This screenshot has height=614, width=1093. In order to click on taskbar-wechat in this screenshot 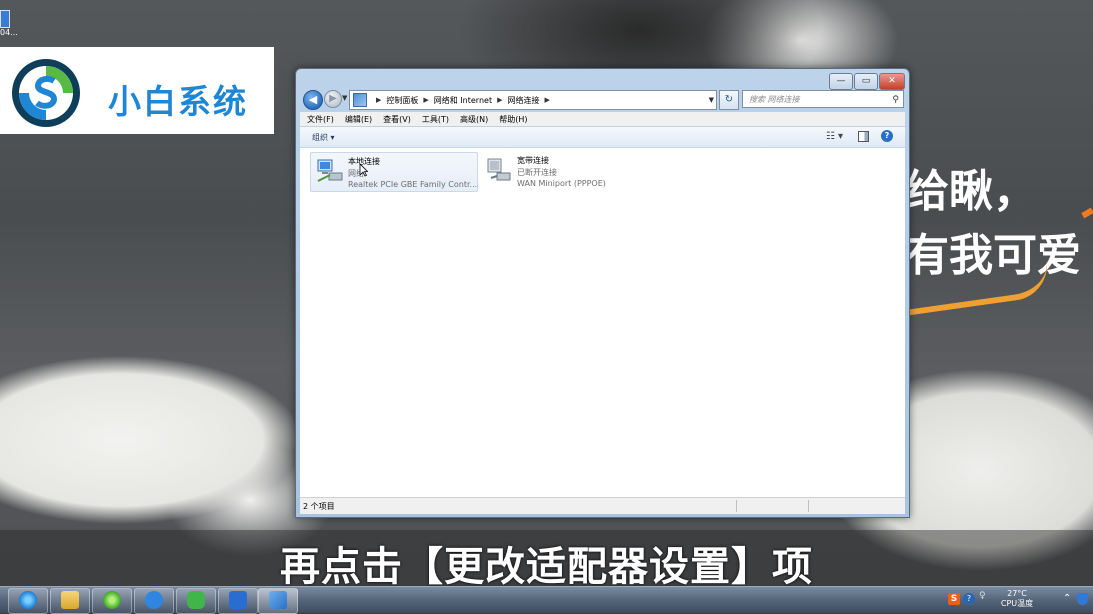, I will do `click(196, 601)`.